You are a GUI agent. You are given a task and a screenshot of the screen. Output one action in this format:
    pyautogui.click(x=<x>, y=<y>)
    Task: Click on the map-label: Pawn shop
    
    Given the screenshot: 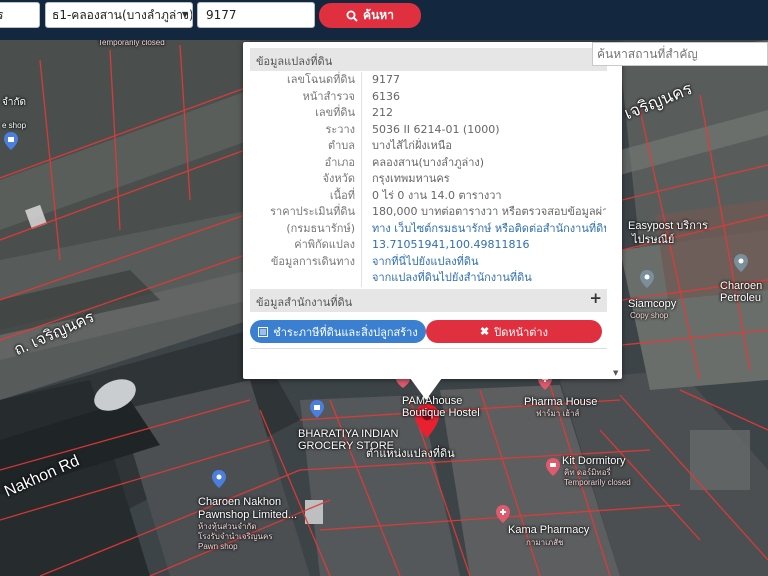 What is the action you would take?
    pyautogui.click(x=218, y=546)
    